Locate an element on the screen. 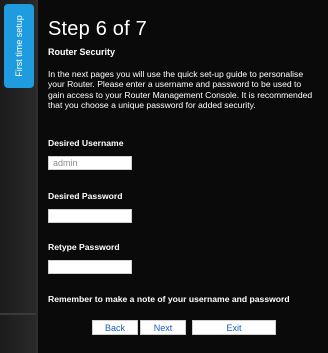 This screenshot has width=328, height=353. frame-border is located at coordinates (37, 176).